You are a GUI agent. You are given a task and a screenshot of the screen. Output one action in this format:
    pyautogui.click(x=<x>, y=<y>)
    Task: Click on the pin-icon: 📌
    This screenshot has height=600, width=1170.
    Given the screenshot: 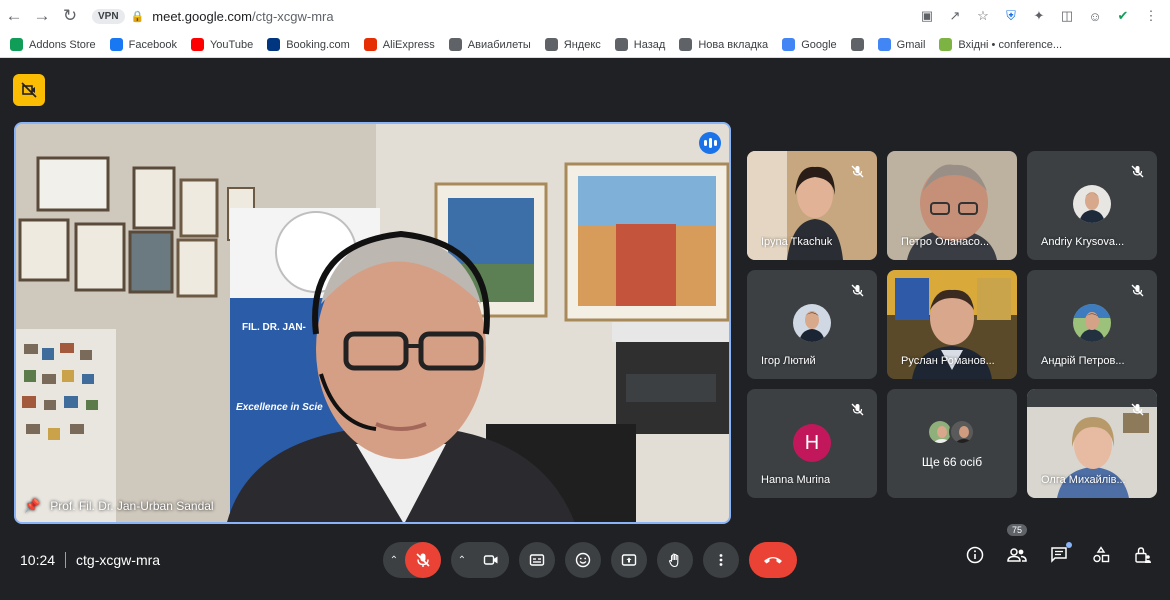 What is the action you would take?
    pyautogui.click(x=32, y=506)
    